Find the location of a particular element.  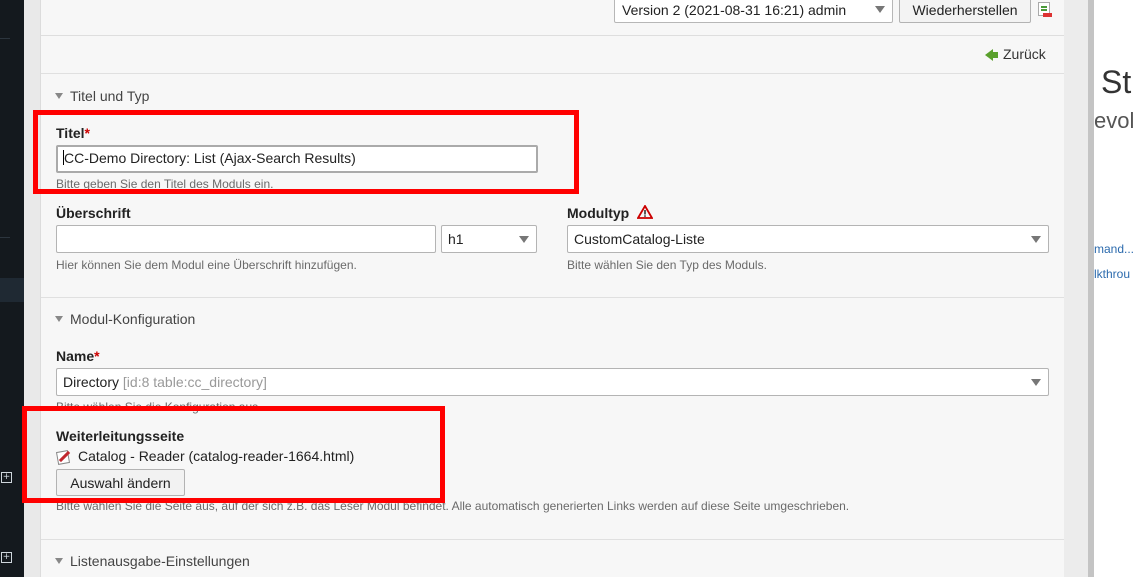

preview-heading: St is located at coordinates (1116, 82).